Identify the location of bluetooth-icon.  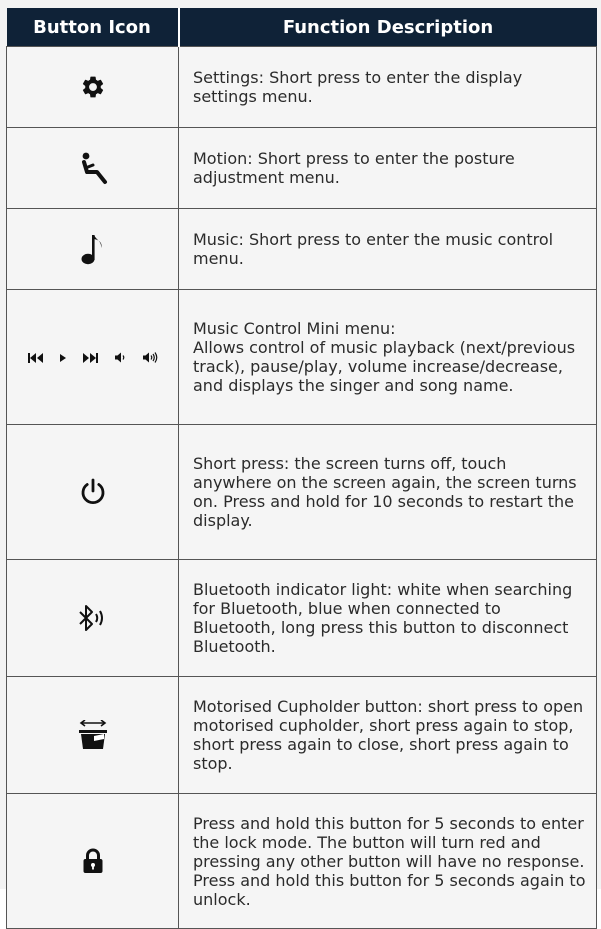
(90, 618).